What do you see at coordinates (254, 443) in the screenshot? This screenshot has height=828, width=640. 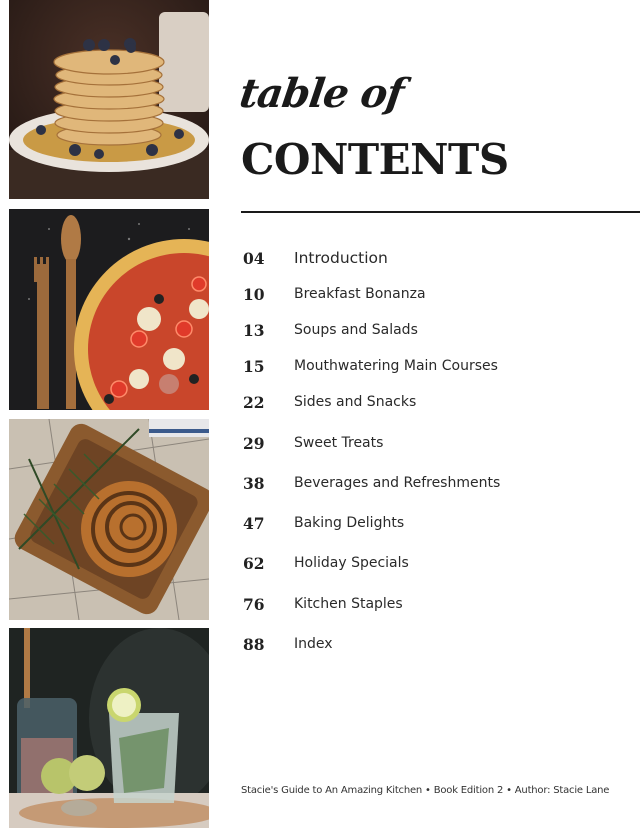 I see `toc-page-number: 29` at bounding box center [254, 443].